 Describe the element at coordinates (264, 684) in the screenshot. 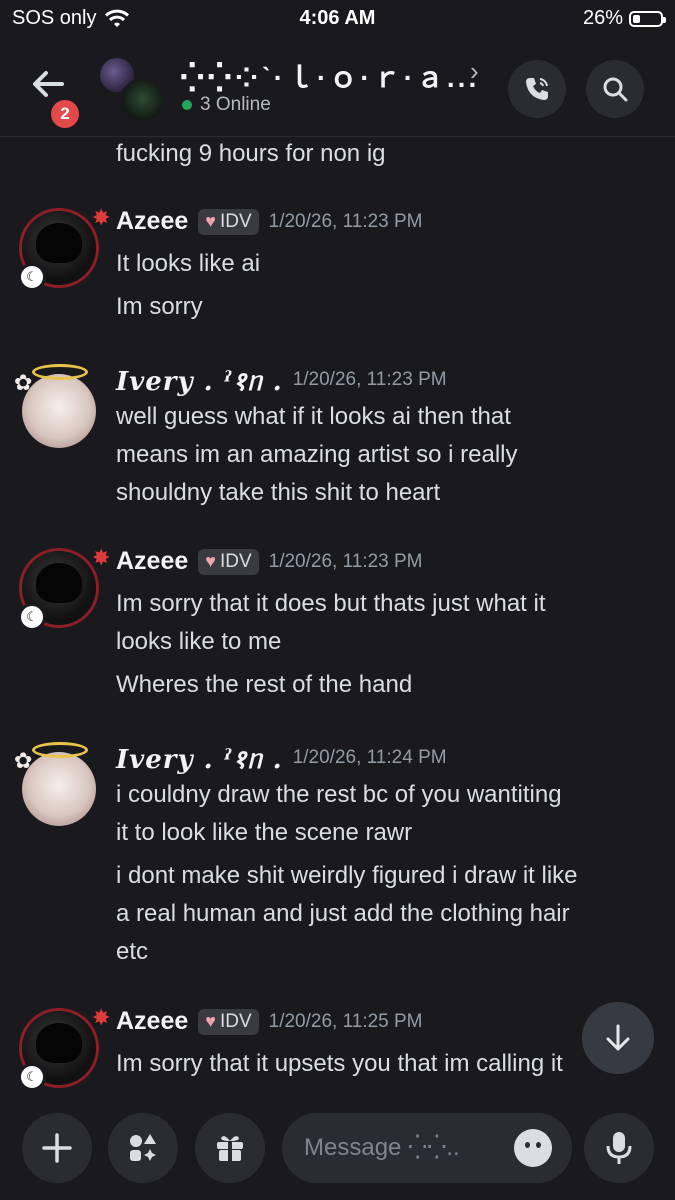

I see `message-text: Wheres the rest of the hand` at that location.